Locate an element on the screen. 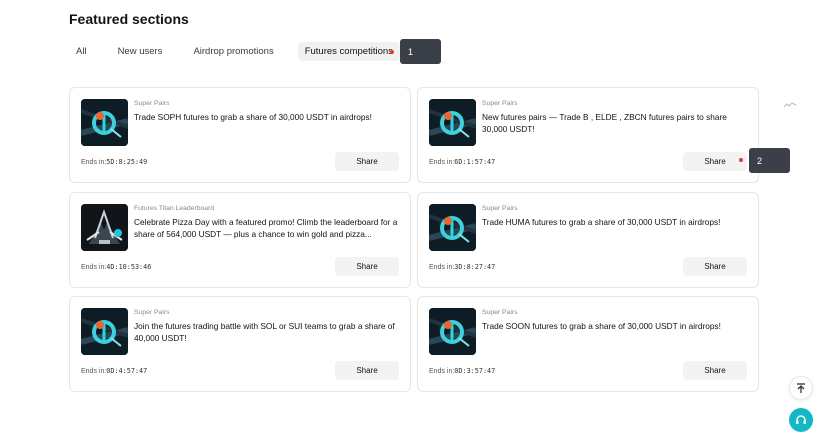 This screenshot has height=448, width=828. tab-all: All is located at coordinates (81, 51).